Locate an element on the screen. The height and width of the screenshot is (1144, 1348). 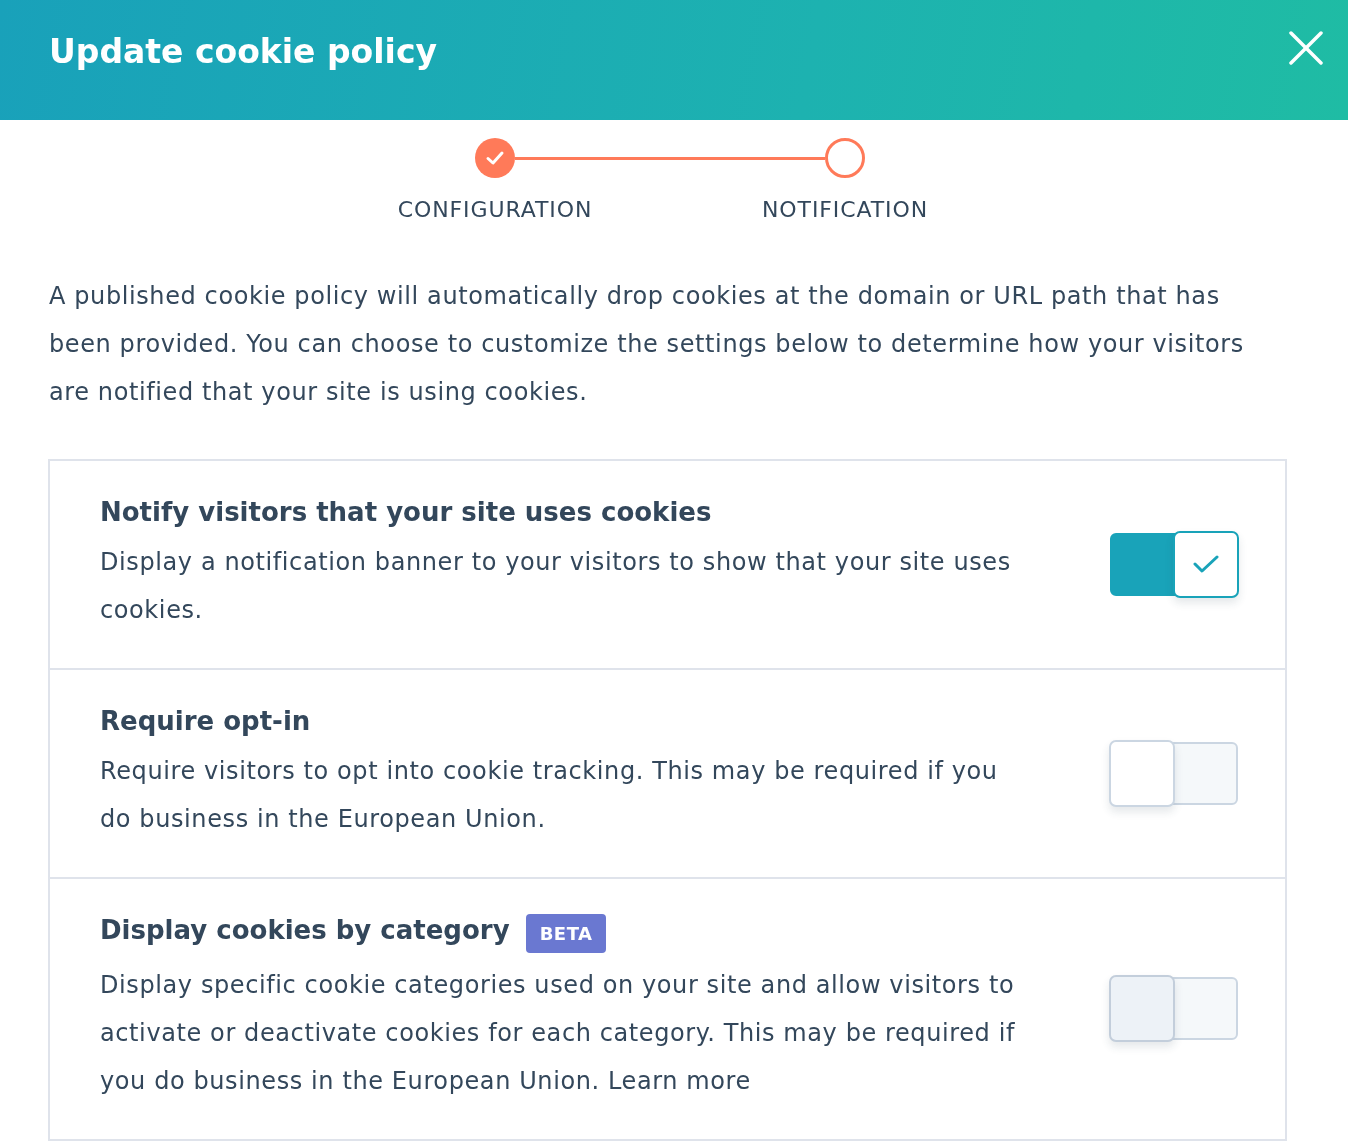
setting-description: Require visitors to opt into cookie tracking. This may be required if you do business in the European Union. is located at coordinates (549, 795).